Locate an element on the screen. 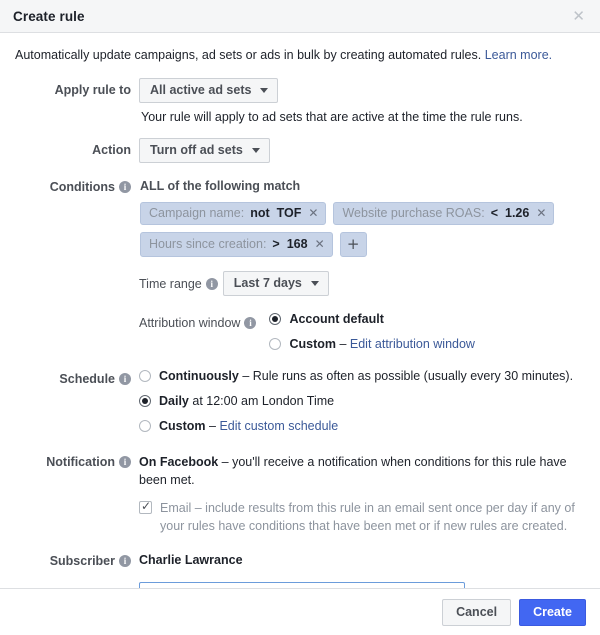 This screenshot has height=635, width=600. attribution-window-label: Attribution window i is located at coordinates (198, 320).